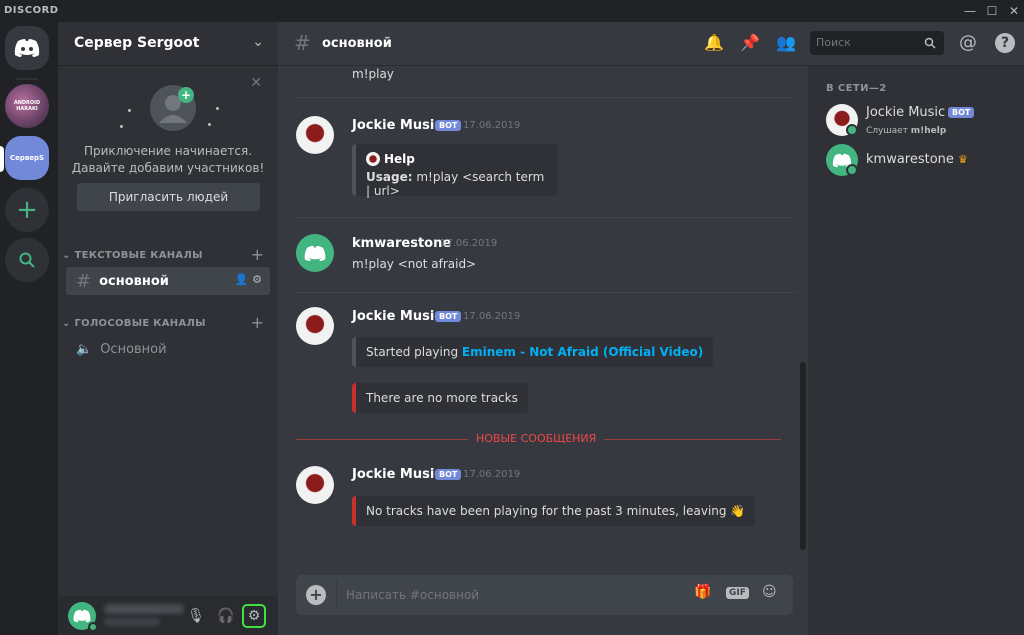 The height and width of the screenshot is (635, 1024). What do you see at coordinates (168, 349) in the screenshot?
I see `voice-channel-osnovnoy: 🔈 Основной` at bounding box center [168, 349].